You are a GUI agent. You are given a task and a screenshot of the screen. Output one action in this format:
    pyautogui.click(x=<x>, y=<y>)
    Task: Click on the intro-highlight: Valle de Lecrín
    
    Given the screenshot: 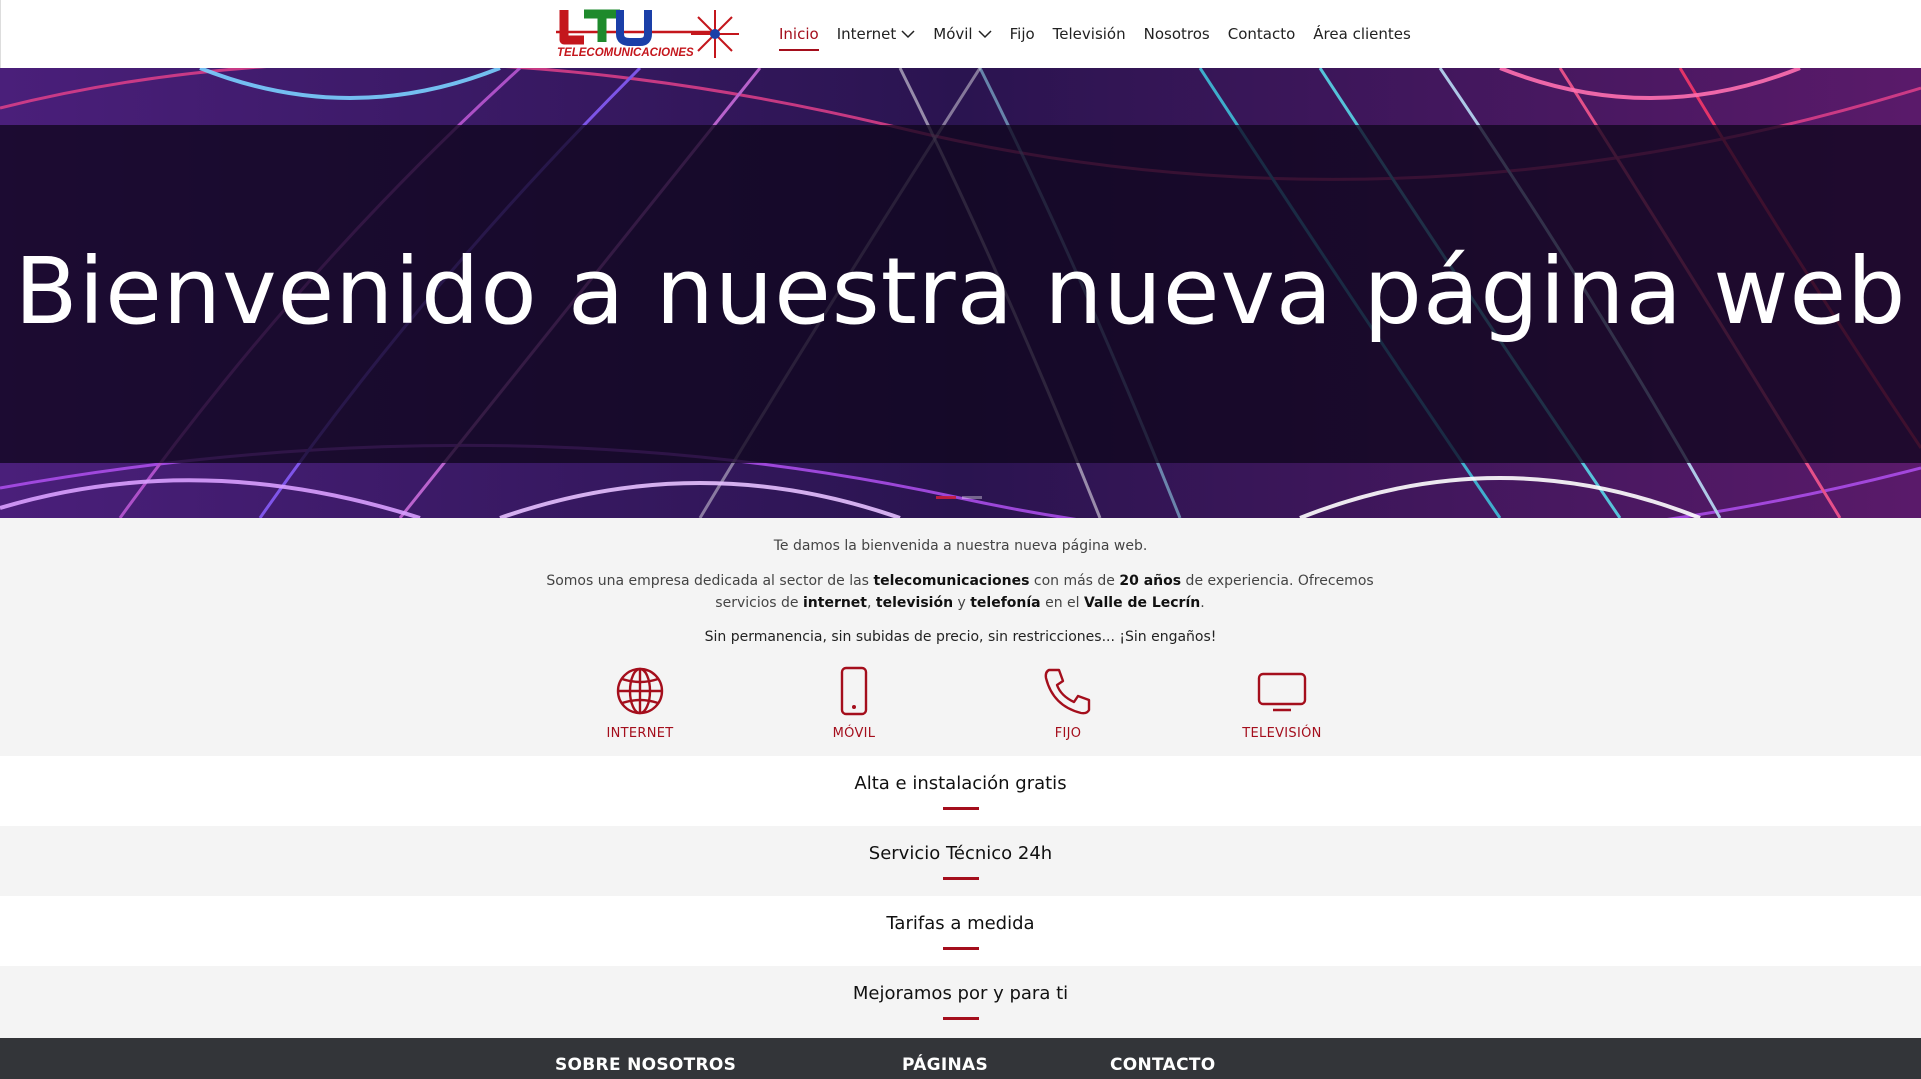 What is the action you would take?
    pyautogui.click(x=1142, y=603)
    